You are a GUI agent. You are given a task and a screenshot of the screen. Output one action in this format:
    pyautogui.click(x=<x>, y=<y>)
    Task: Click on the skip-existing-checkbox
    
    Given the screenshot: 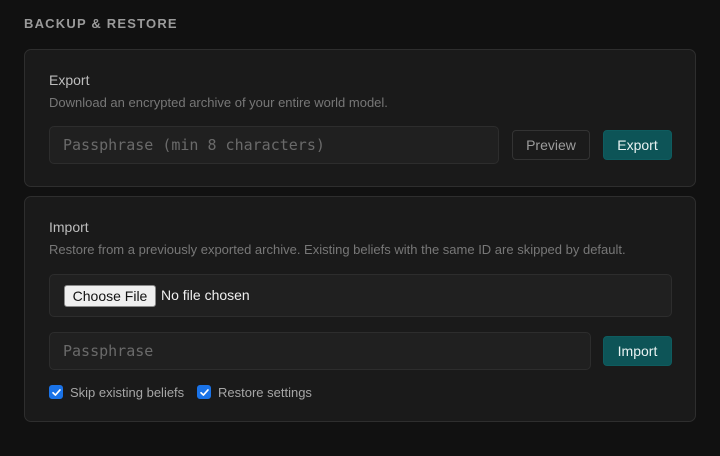 What is the action you would take?
    pyautogui.click(x=56, y=392)
    